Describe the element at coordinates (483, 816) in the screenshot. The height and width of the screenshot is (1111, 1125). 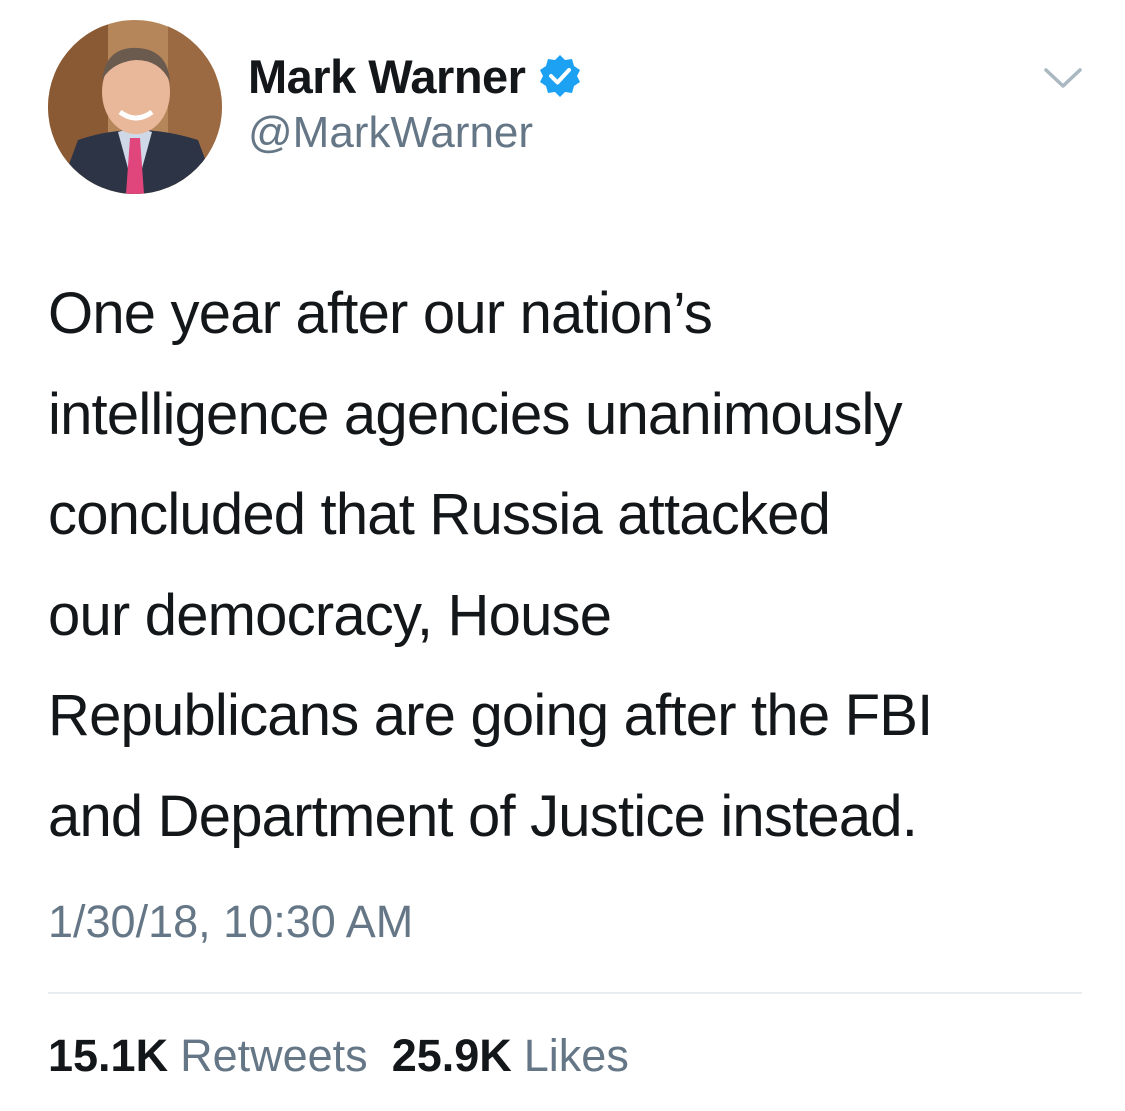
I see `tweet-text-line: and Department of Justice instead.` at that location.